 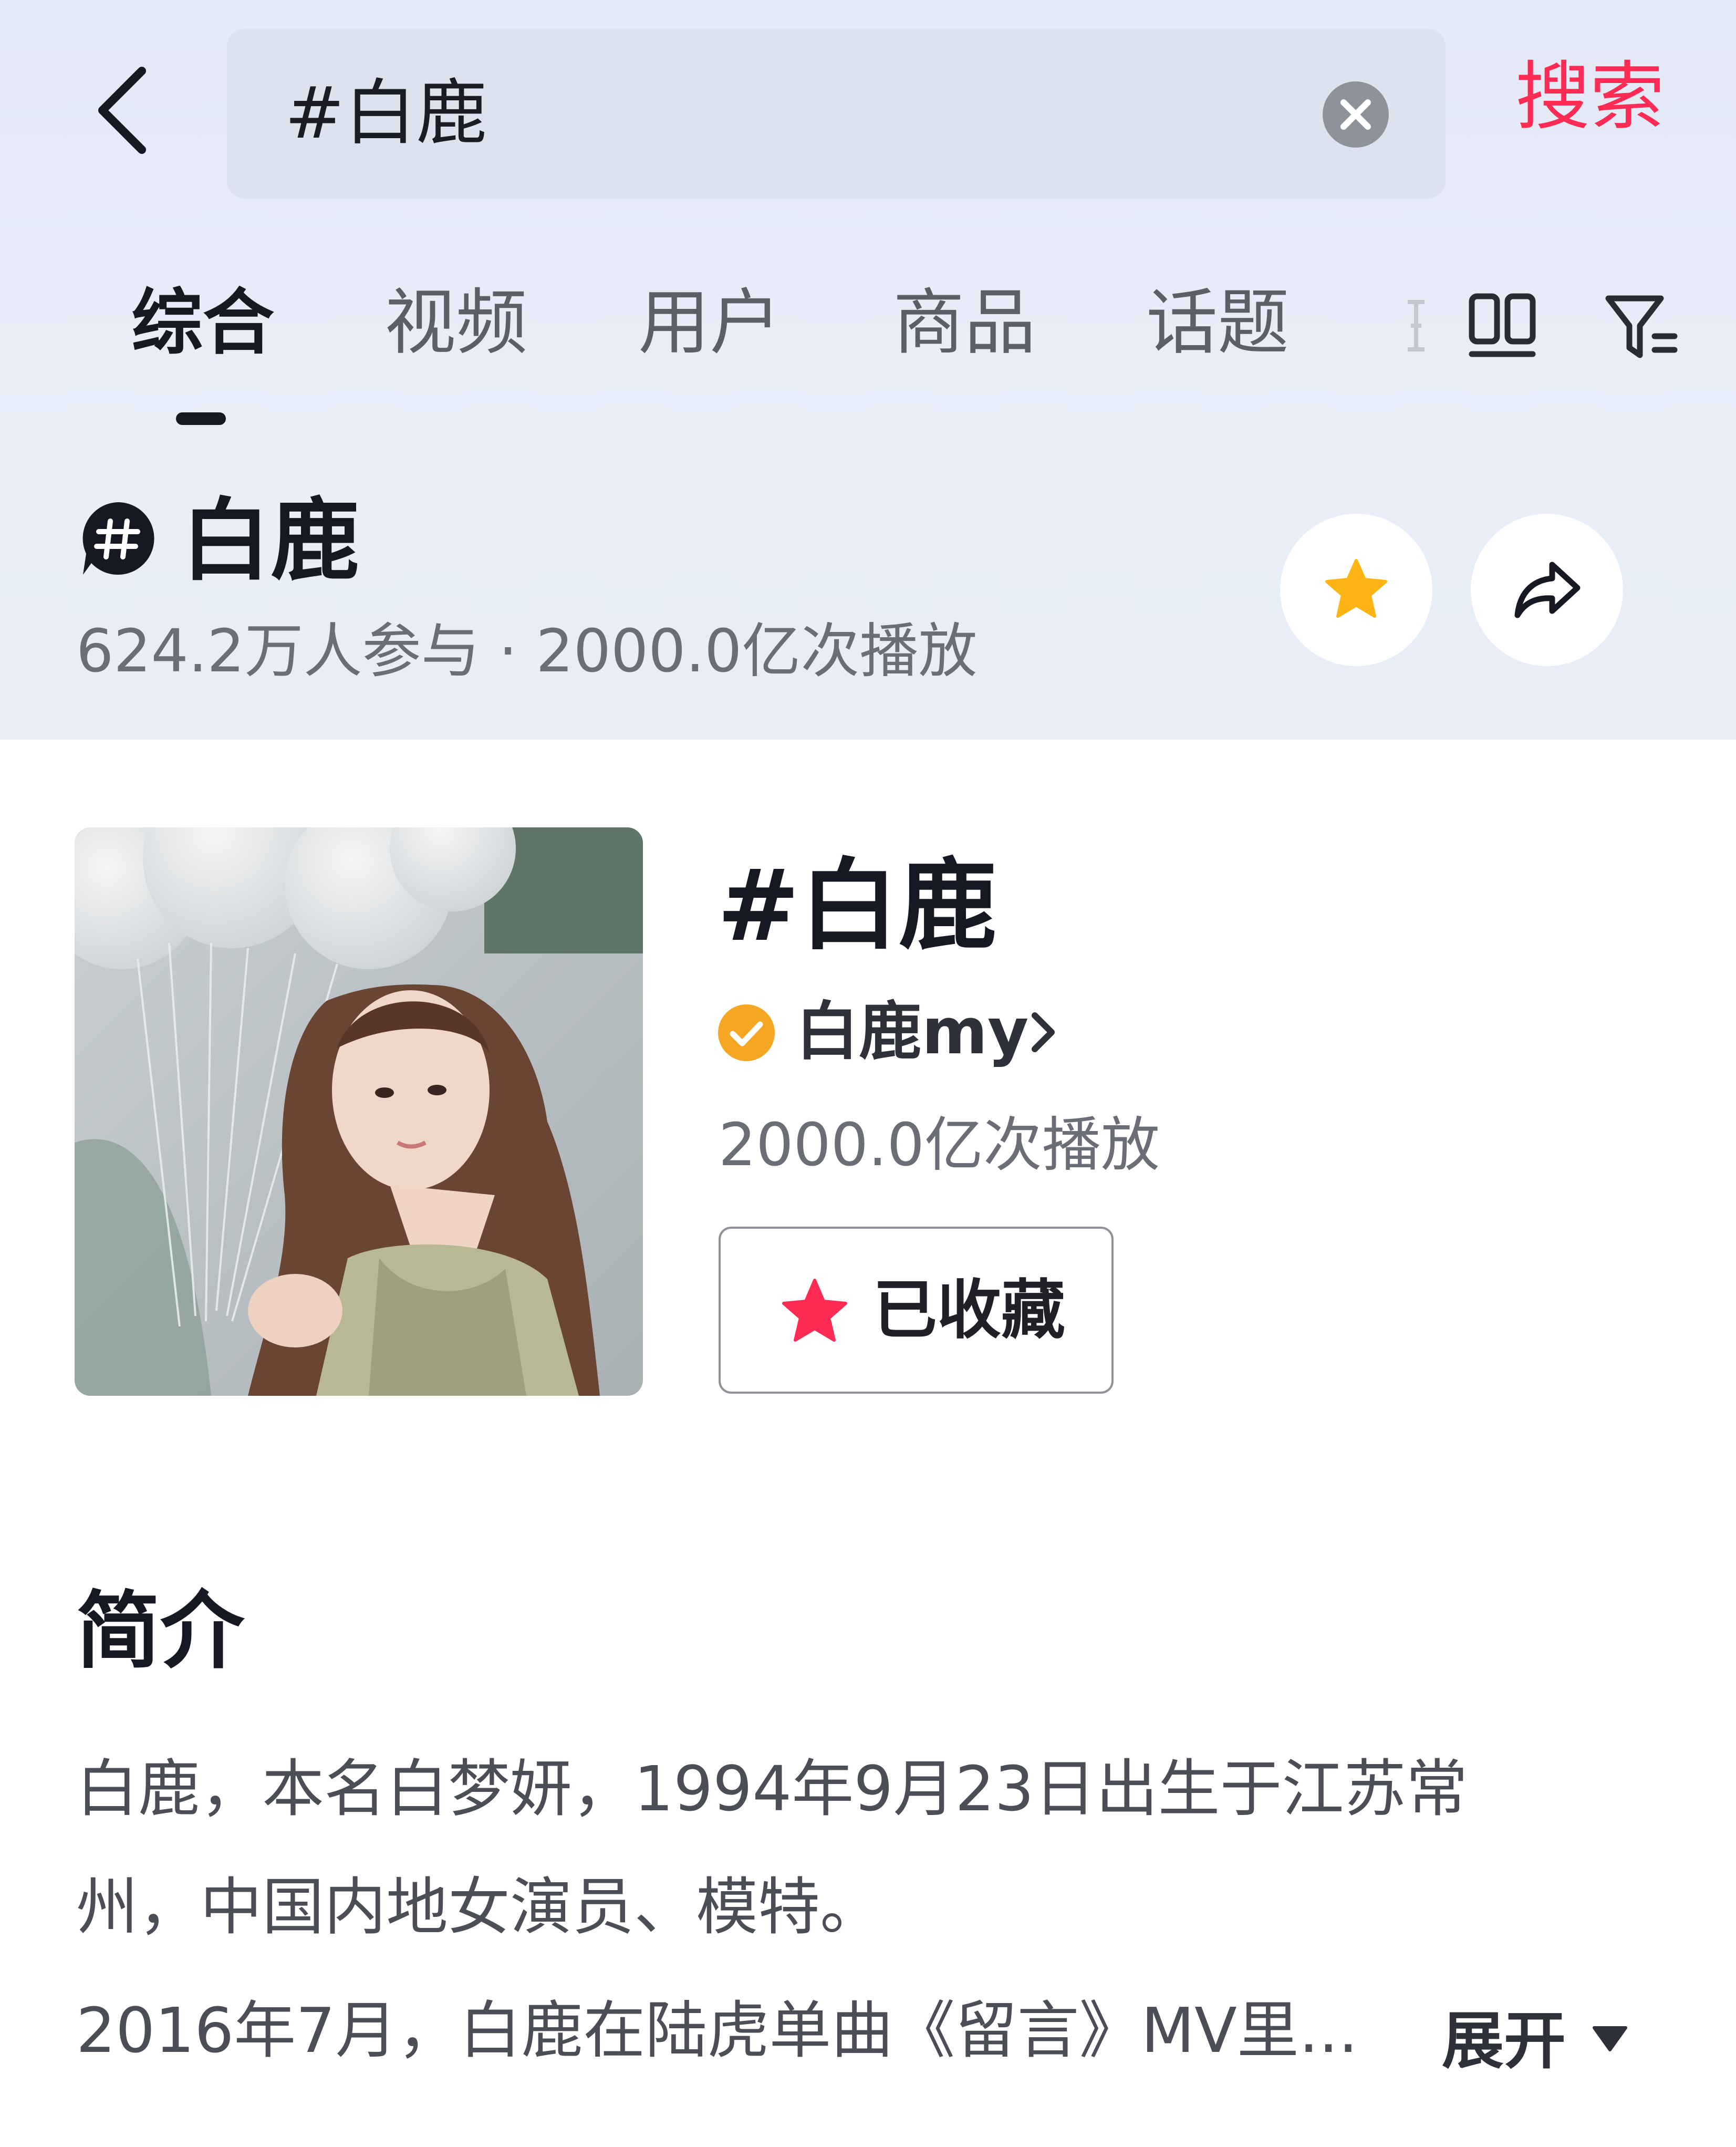 I want to click on tab-comprehensive: 综合, so click(x=203, y=323).